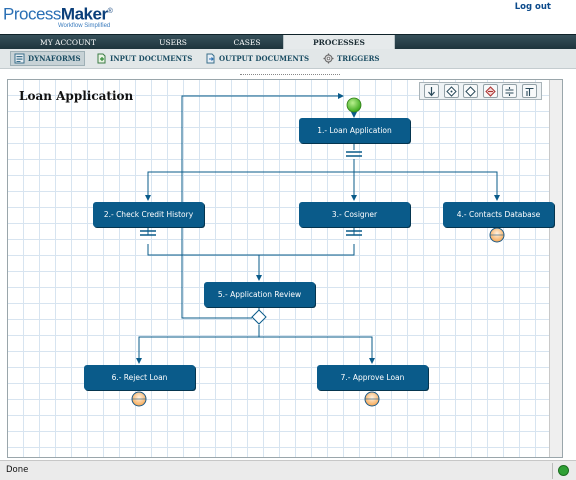  Describe the element at coordinates (533, 7) in the screenshot. I see `logout-link: Log out` at that location.